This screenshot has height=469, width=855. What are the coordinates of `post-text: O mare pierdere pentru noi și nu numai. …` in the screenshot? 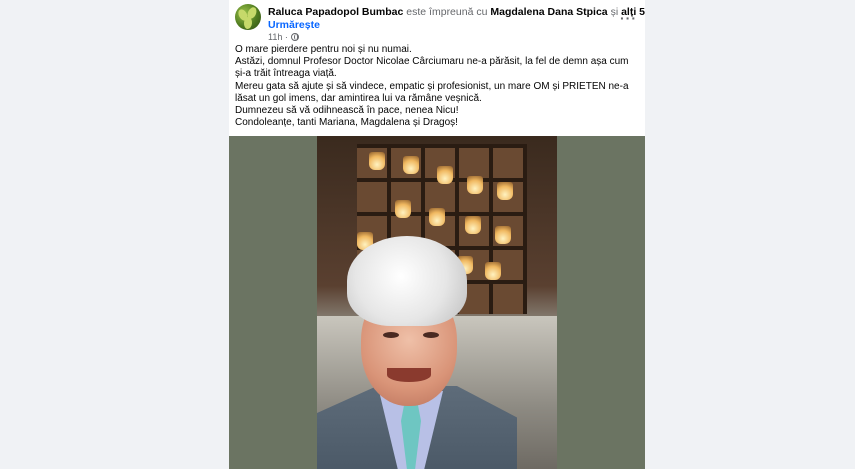 It's located at (437, 86).